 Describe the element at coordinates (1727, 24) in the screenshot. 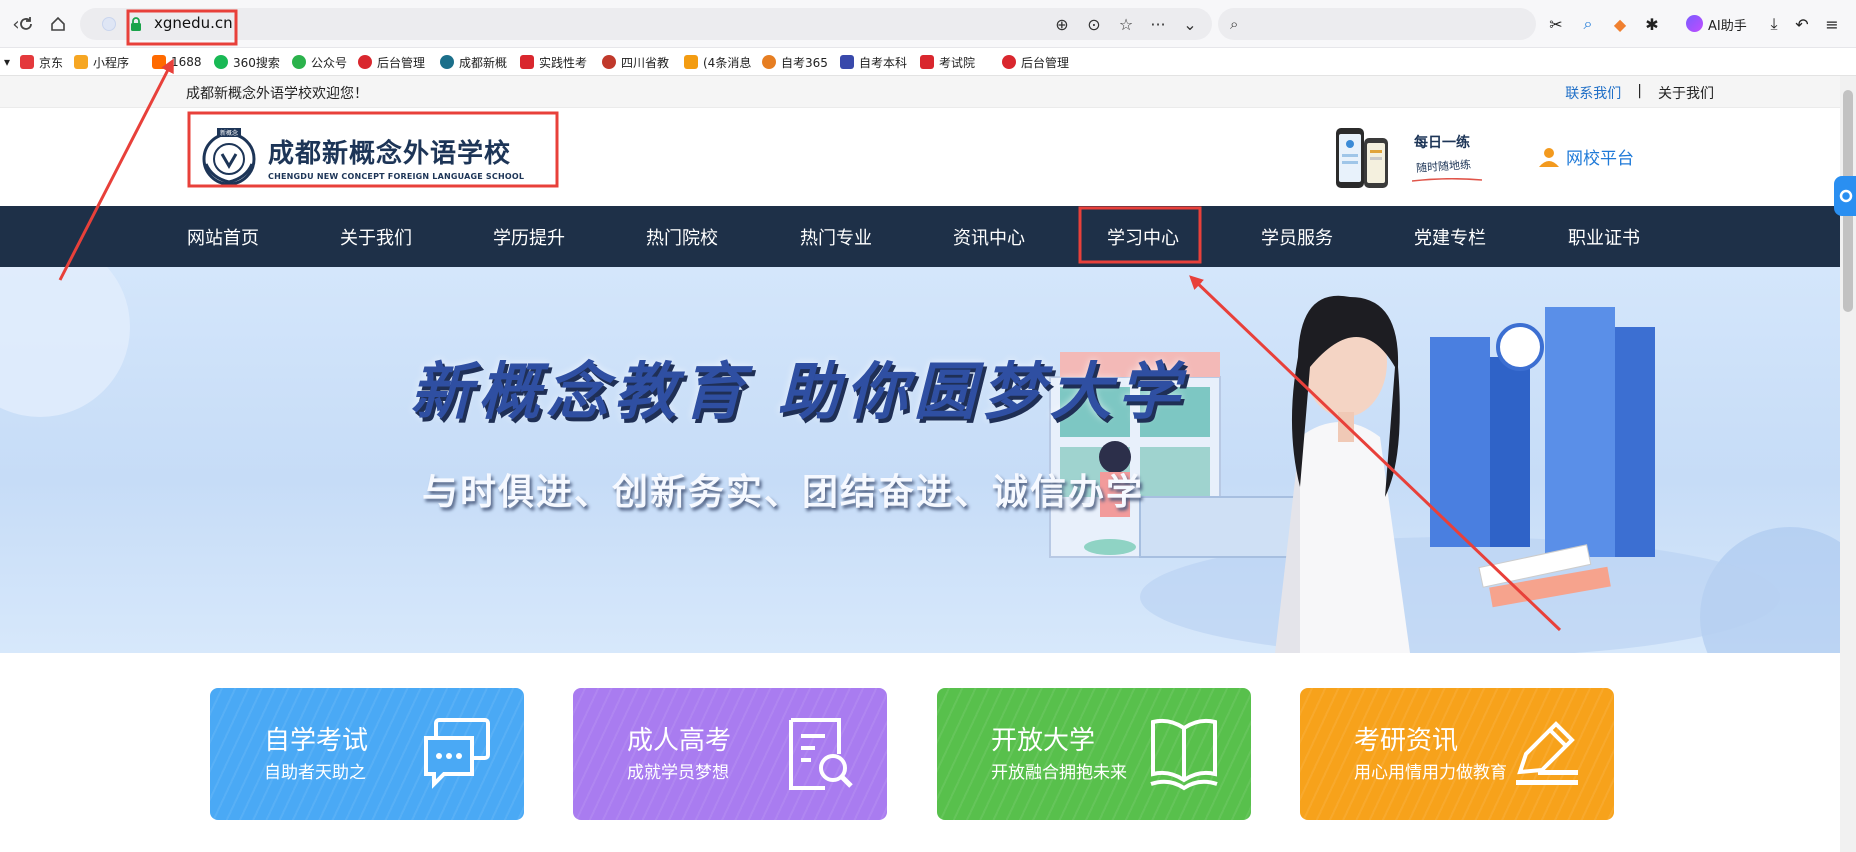

I see `ai-assistant-label: AI助手` at that location.